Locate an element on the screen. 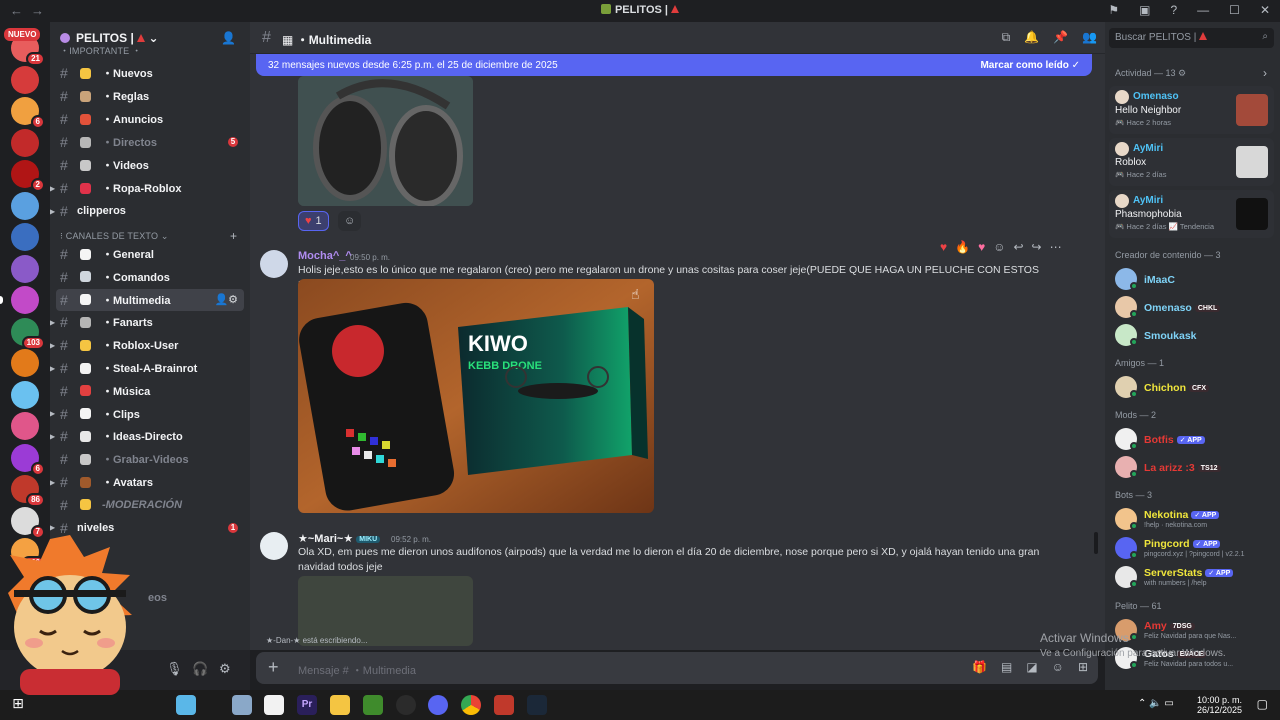 The image size is (1280, 720). maximize-button: ☐ is located at coordinates (1234, 10).